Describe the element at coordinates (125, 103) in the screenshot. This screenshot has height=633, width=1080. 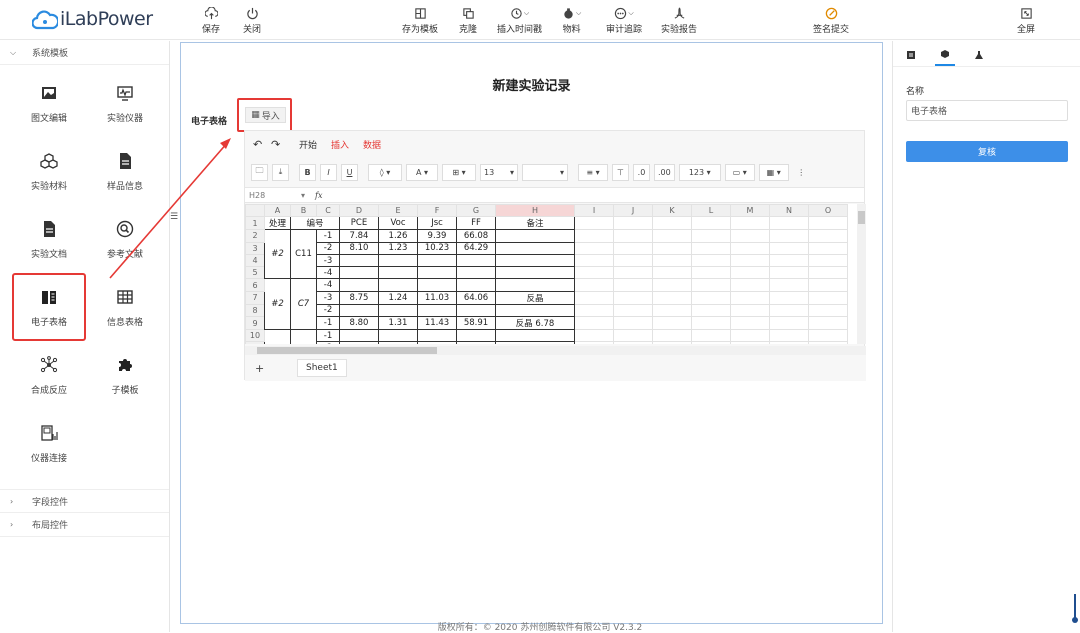
I see `tile-instrument: 实验仪器` at that location.